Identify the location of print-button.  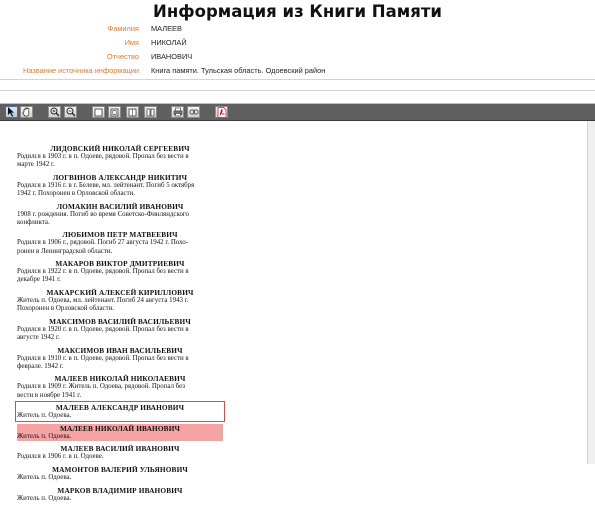
(177, 112).